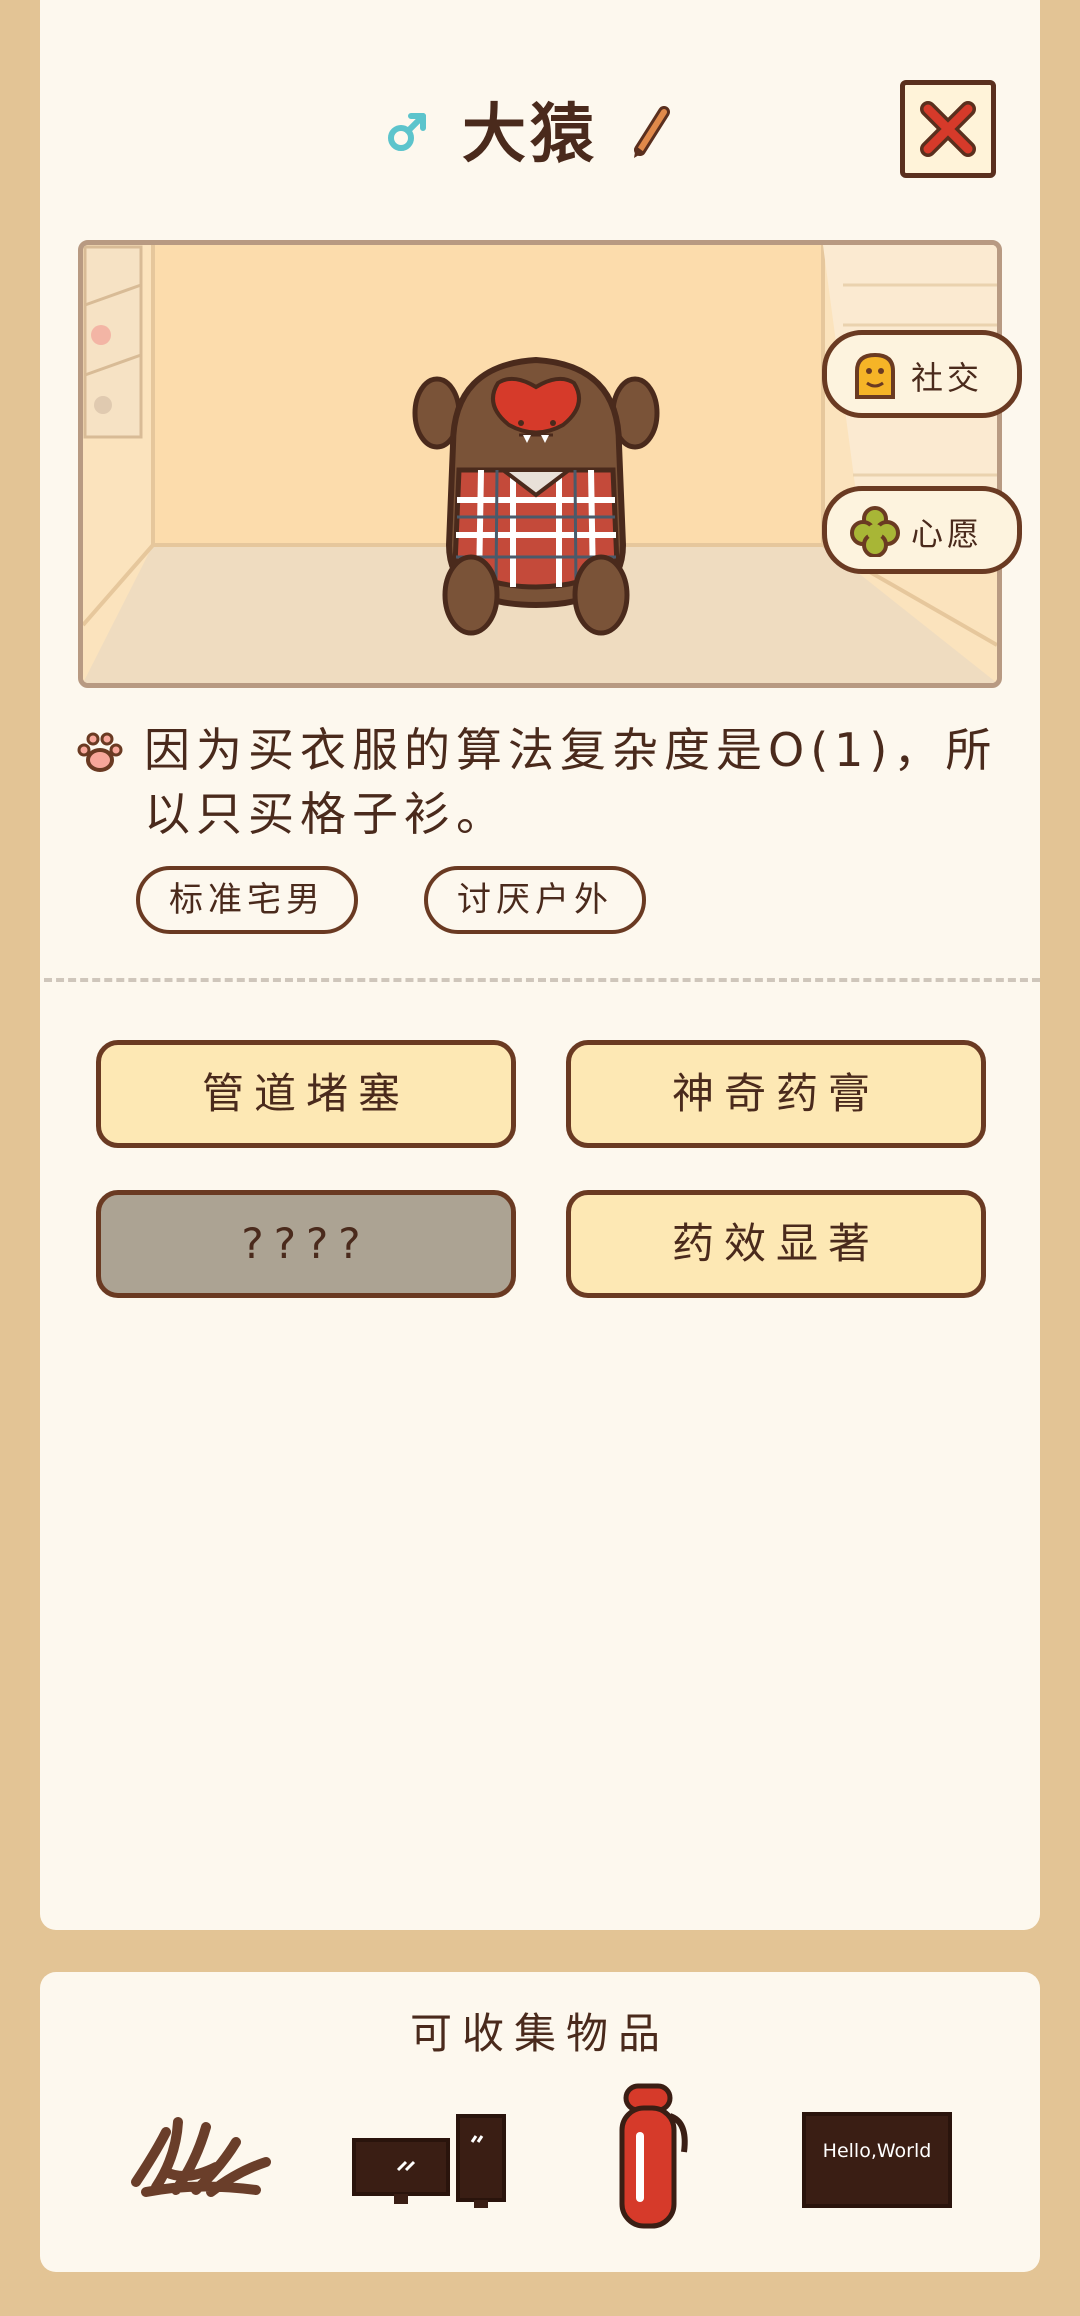  Describe the element at coordinates (306, 1094) in the screenshot. I see `skill-button: 管道堵塞` at that location.